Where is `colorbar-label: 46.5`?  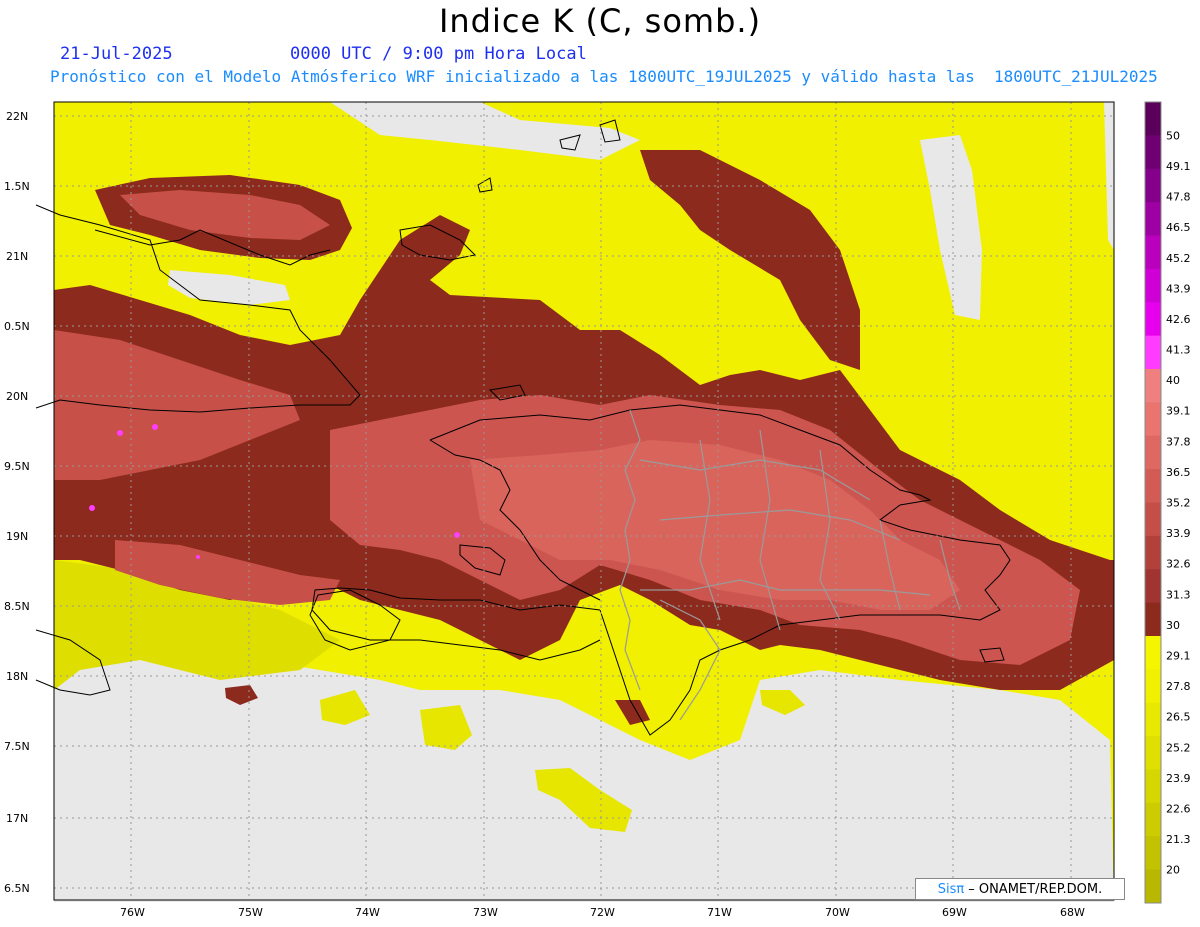
colorbar-label: 46.5 is located at coordinates (1178, 227).